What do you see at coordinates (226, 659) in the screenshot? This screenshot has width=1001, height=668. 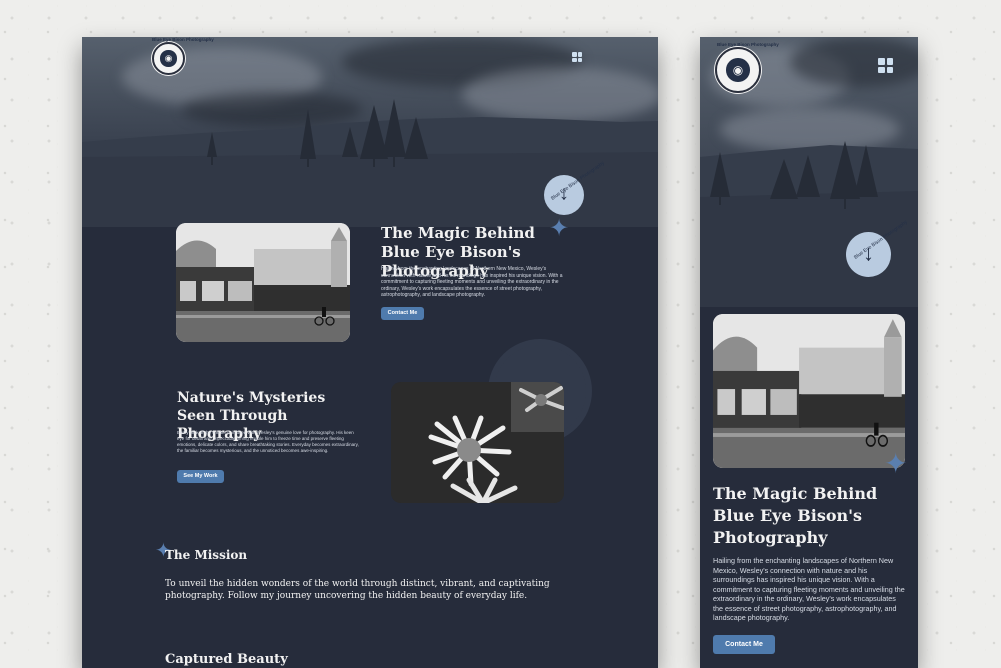 I see `gallery-title: Captured Beauty` at bounding box center [226, 659].